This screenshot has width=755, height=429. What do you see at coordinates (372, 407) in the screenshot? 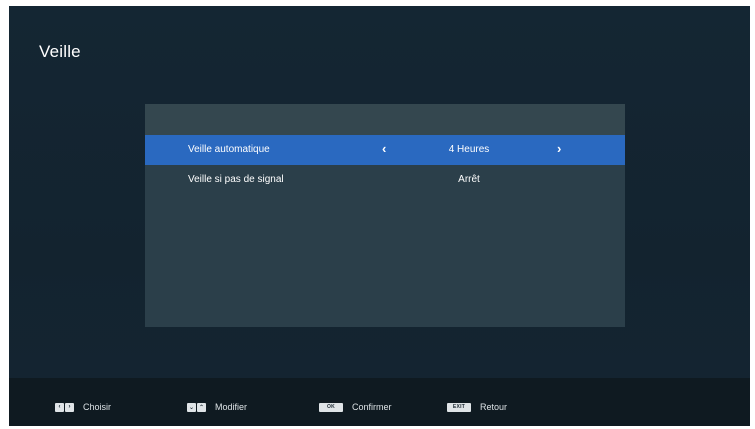
I see `hint-label: Confirmer` at bounding box center [372, 407].